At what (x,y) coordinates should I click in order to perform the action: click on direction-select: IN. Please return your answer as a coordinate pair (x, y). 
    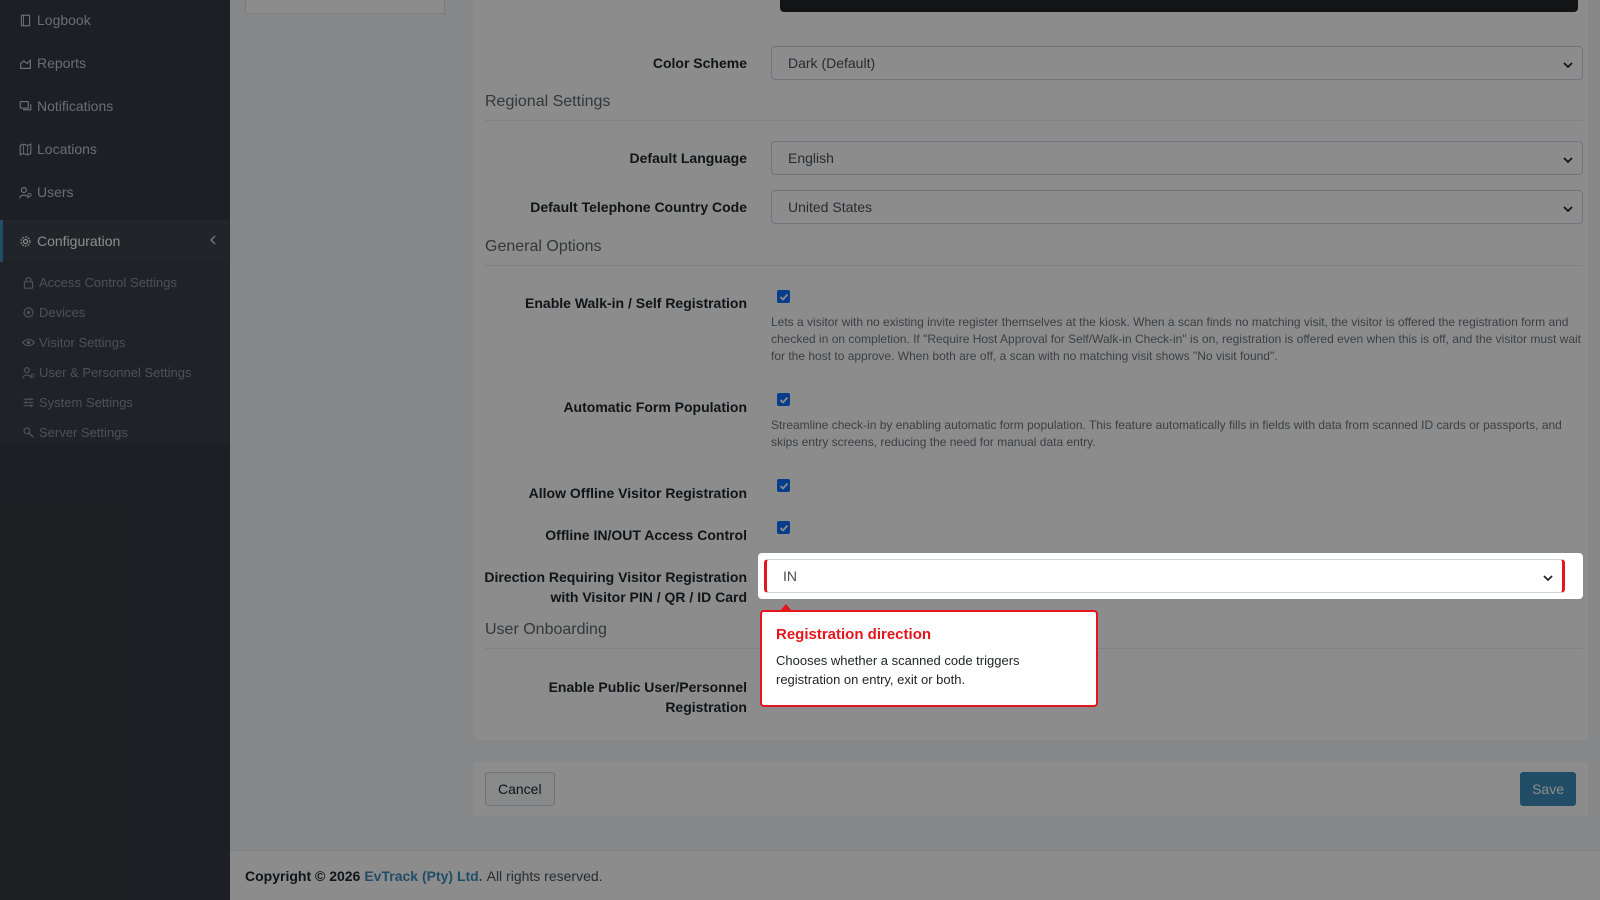
    Looking at the image, I should click on (1164, 576).